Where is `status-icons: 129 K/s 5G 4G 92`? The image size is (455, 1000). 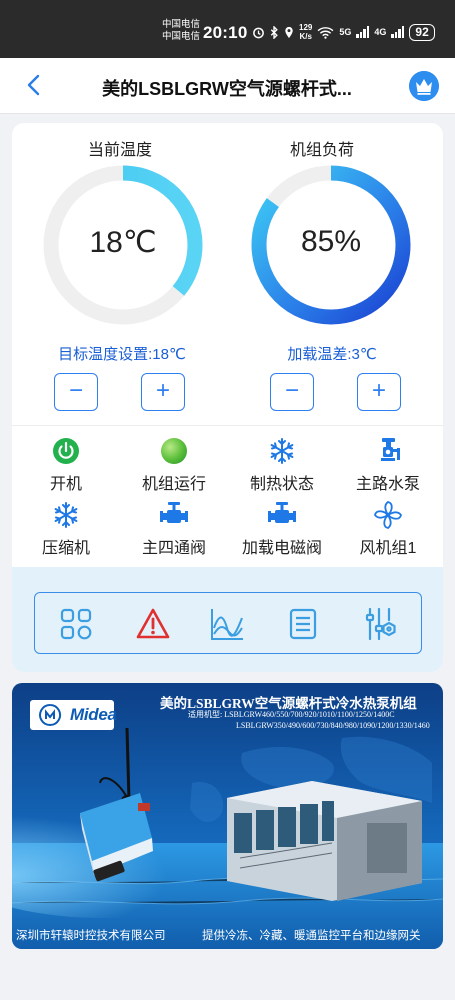
status-icons: 129 K/s 5G 4G 92 is located at coordinates (343, 32).